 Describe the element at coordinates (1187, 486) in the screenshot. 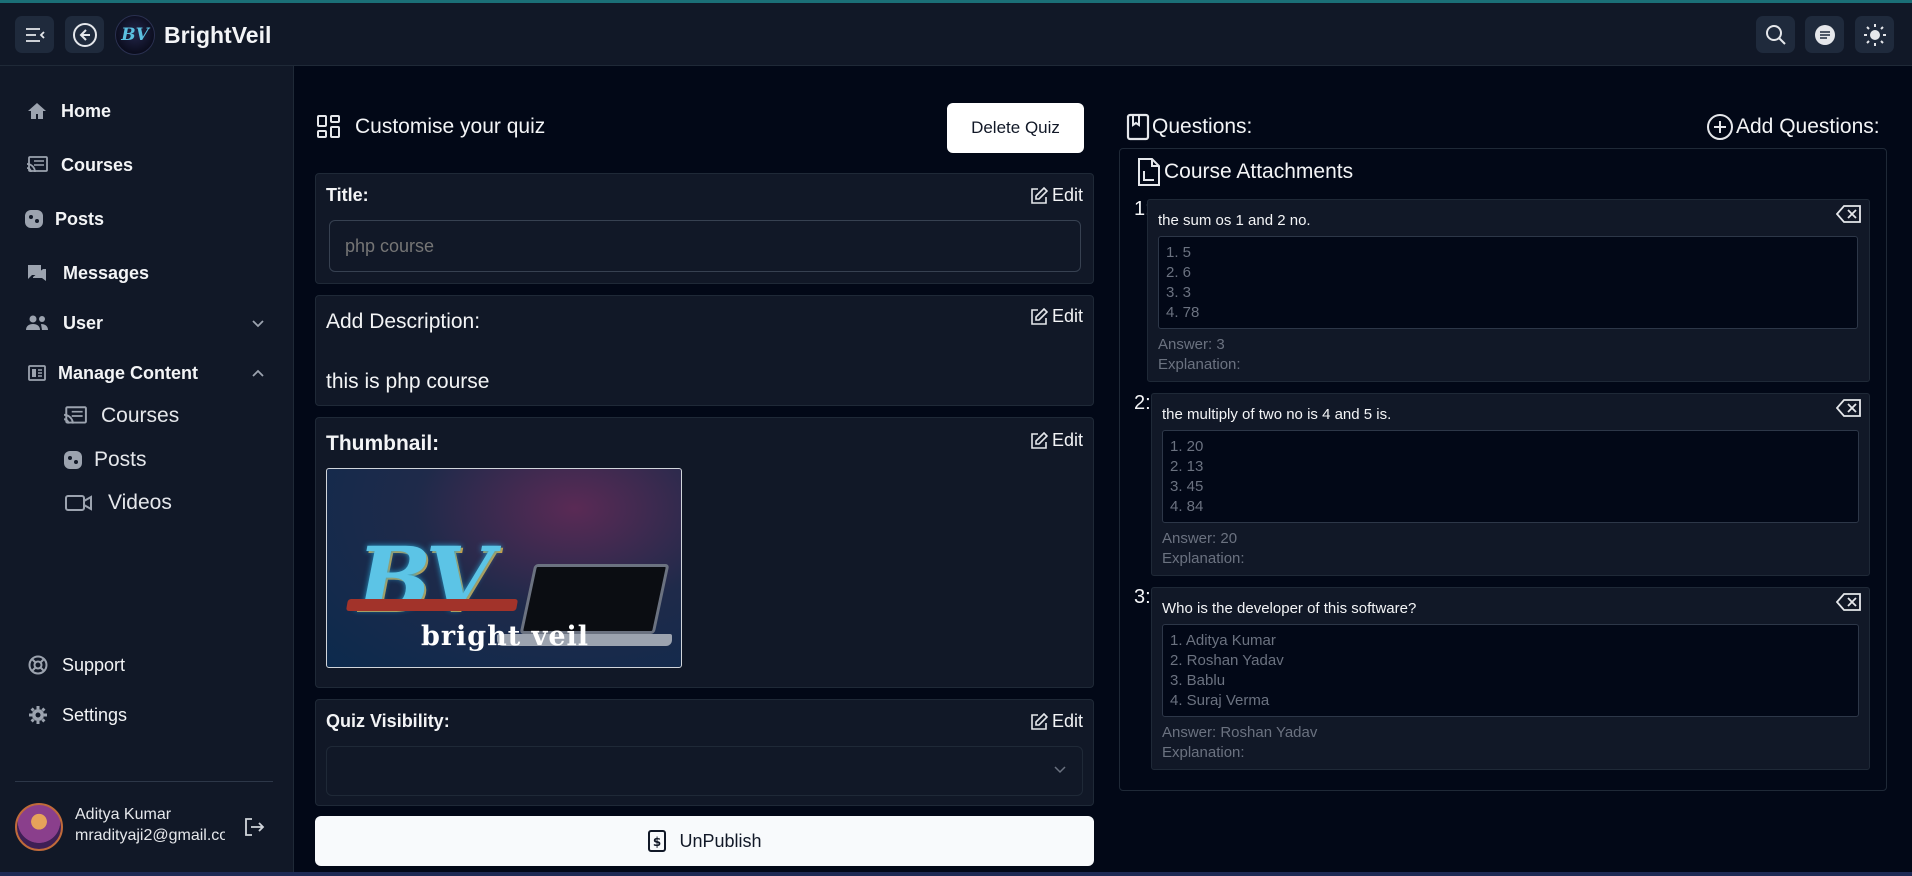

I see `option: 3. 45` at that location.